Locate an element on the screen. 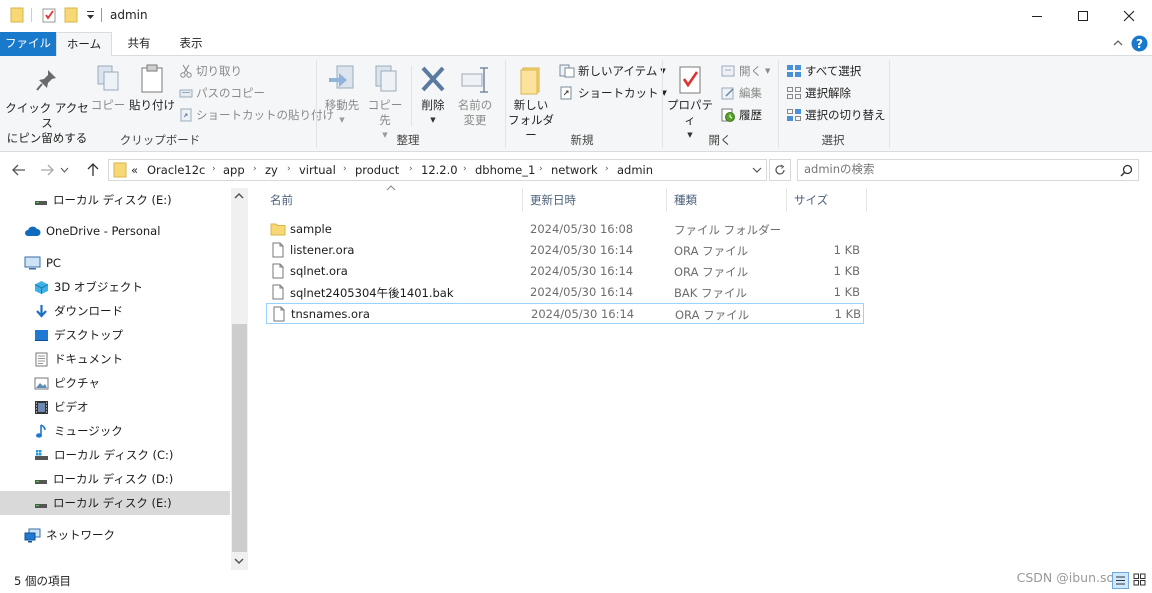  refresh-button is located at coordinates (780, 170).